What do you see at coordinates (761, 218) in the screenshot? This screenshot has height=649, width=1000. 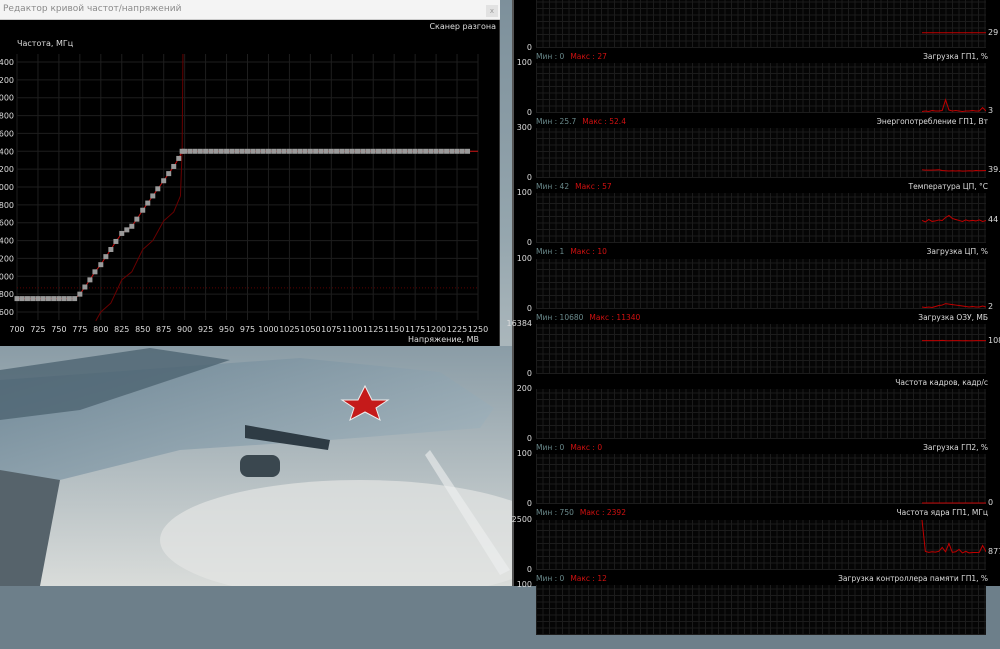 I see `sparkline-svg` at bounding box center [761, 218].